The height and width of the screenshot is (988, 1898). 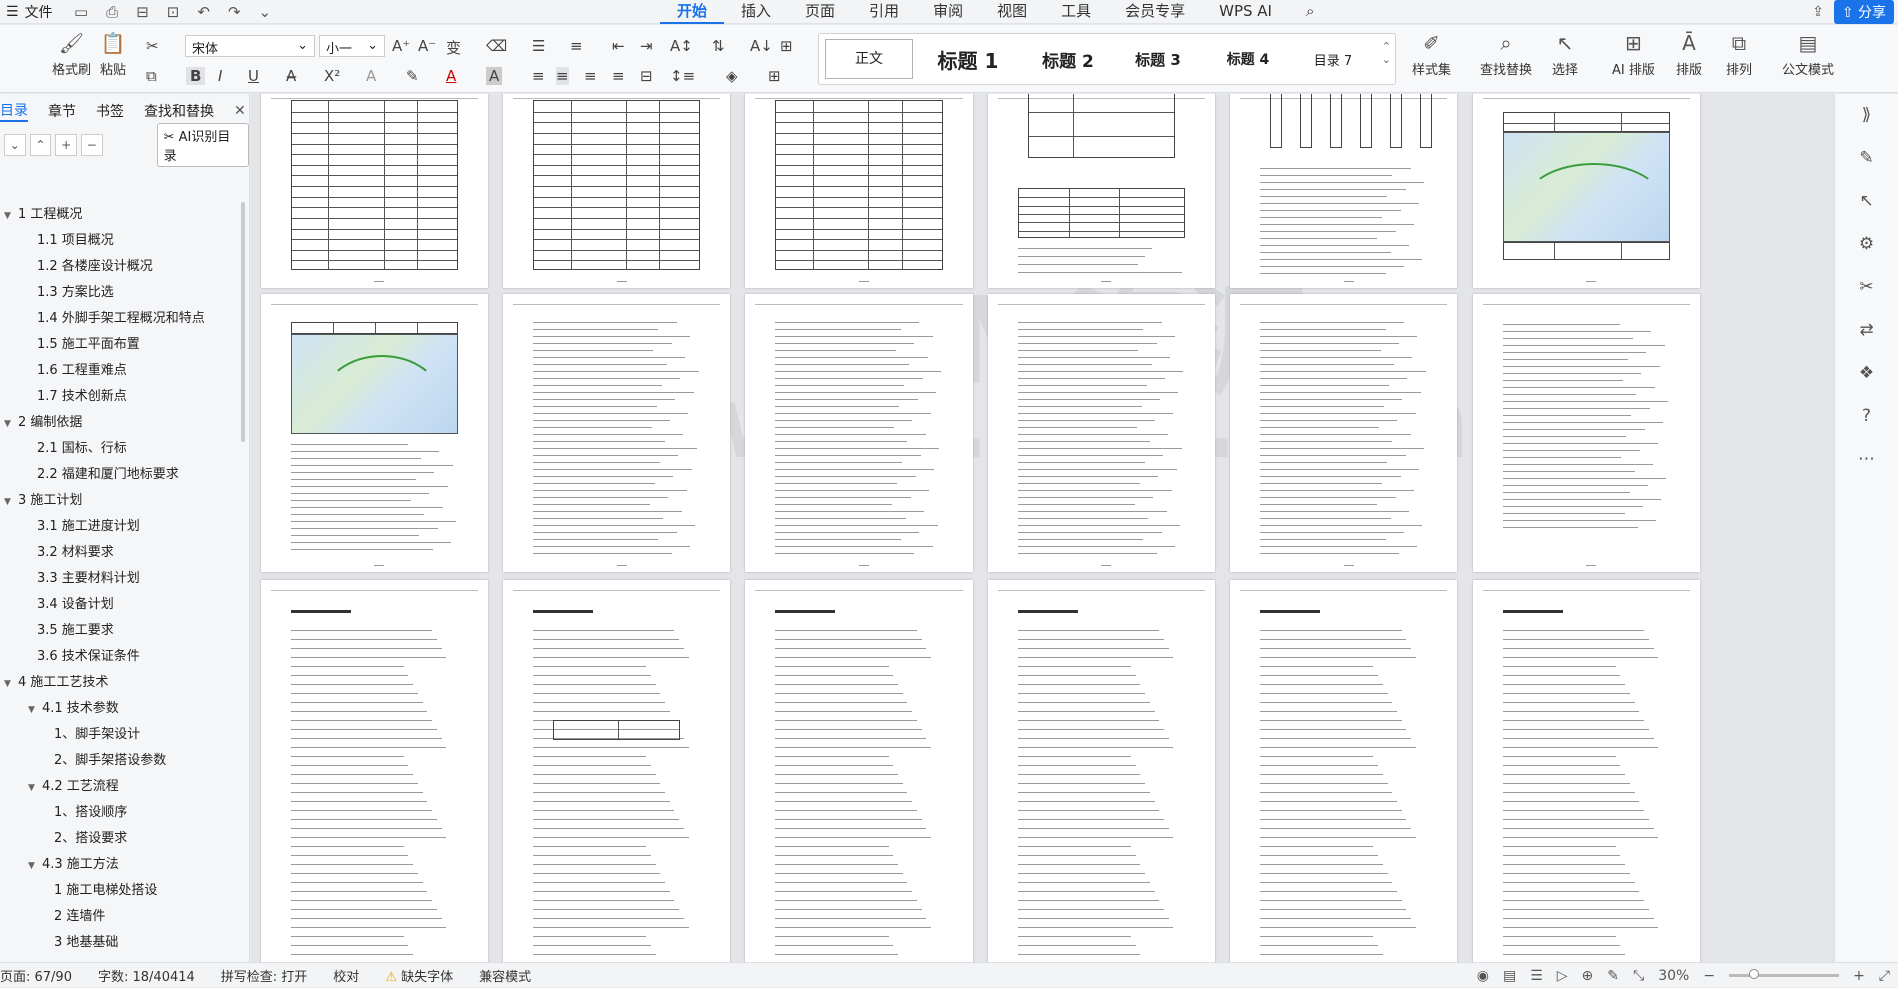 I want to click on text-effect-icon: A, so click(x=371, y=76).